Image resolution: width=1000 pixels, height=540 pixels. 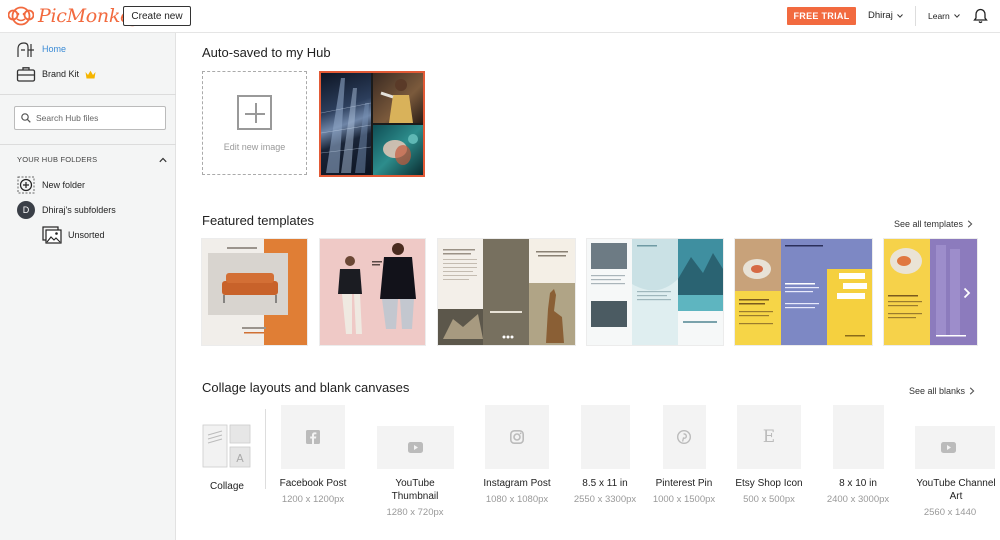 I want to click on chevron-up-icon, so click(x=163, y=160).